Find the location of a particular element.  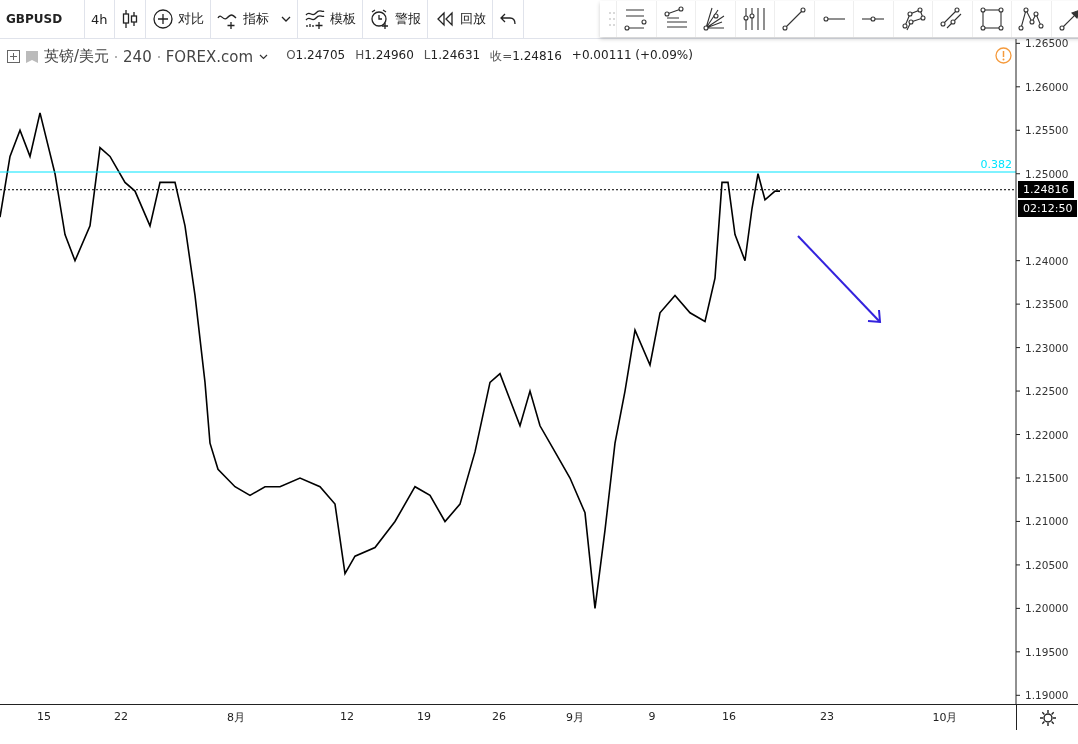

x-axis-label: 16 is located at coordinates (729, 716).